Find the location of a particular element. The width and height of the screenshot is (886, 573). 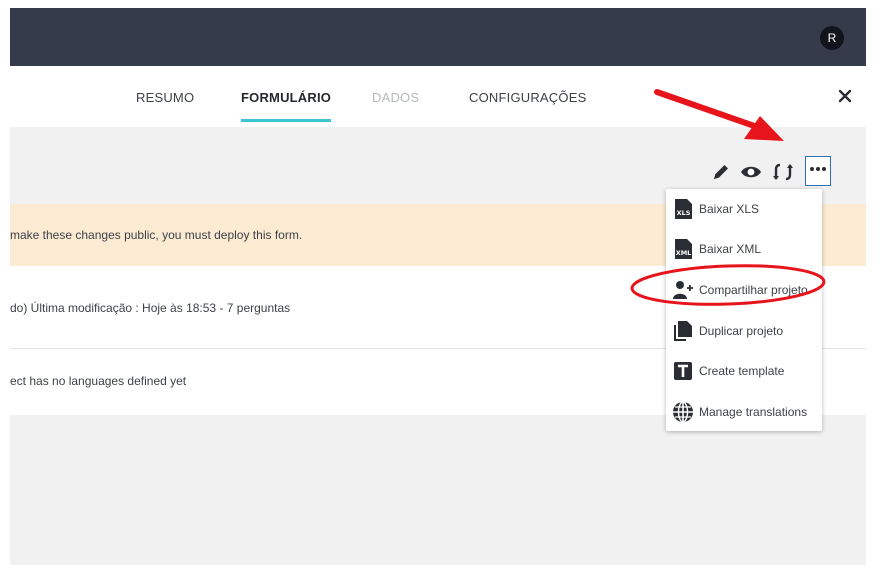

tab-label: FORMULÁRIO is located at coordinates (286, 97).